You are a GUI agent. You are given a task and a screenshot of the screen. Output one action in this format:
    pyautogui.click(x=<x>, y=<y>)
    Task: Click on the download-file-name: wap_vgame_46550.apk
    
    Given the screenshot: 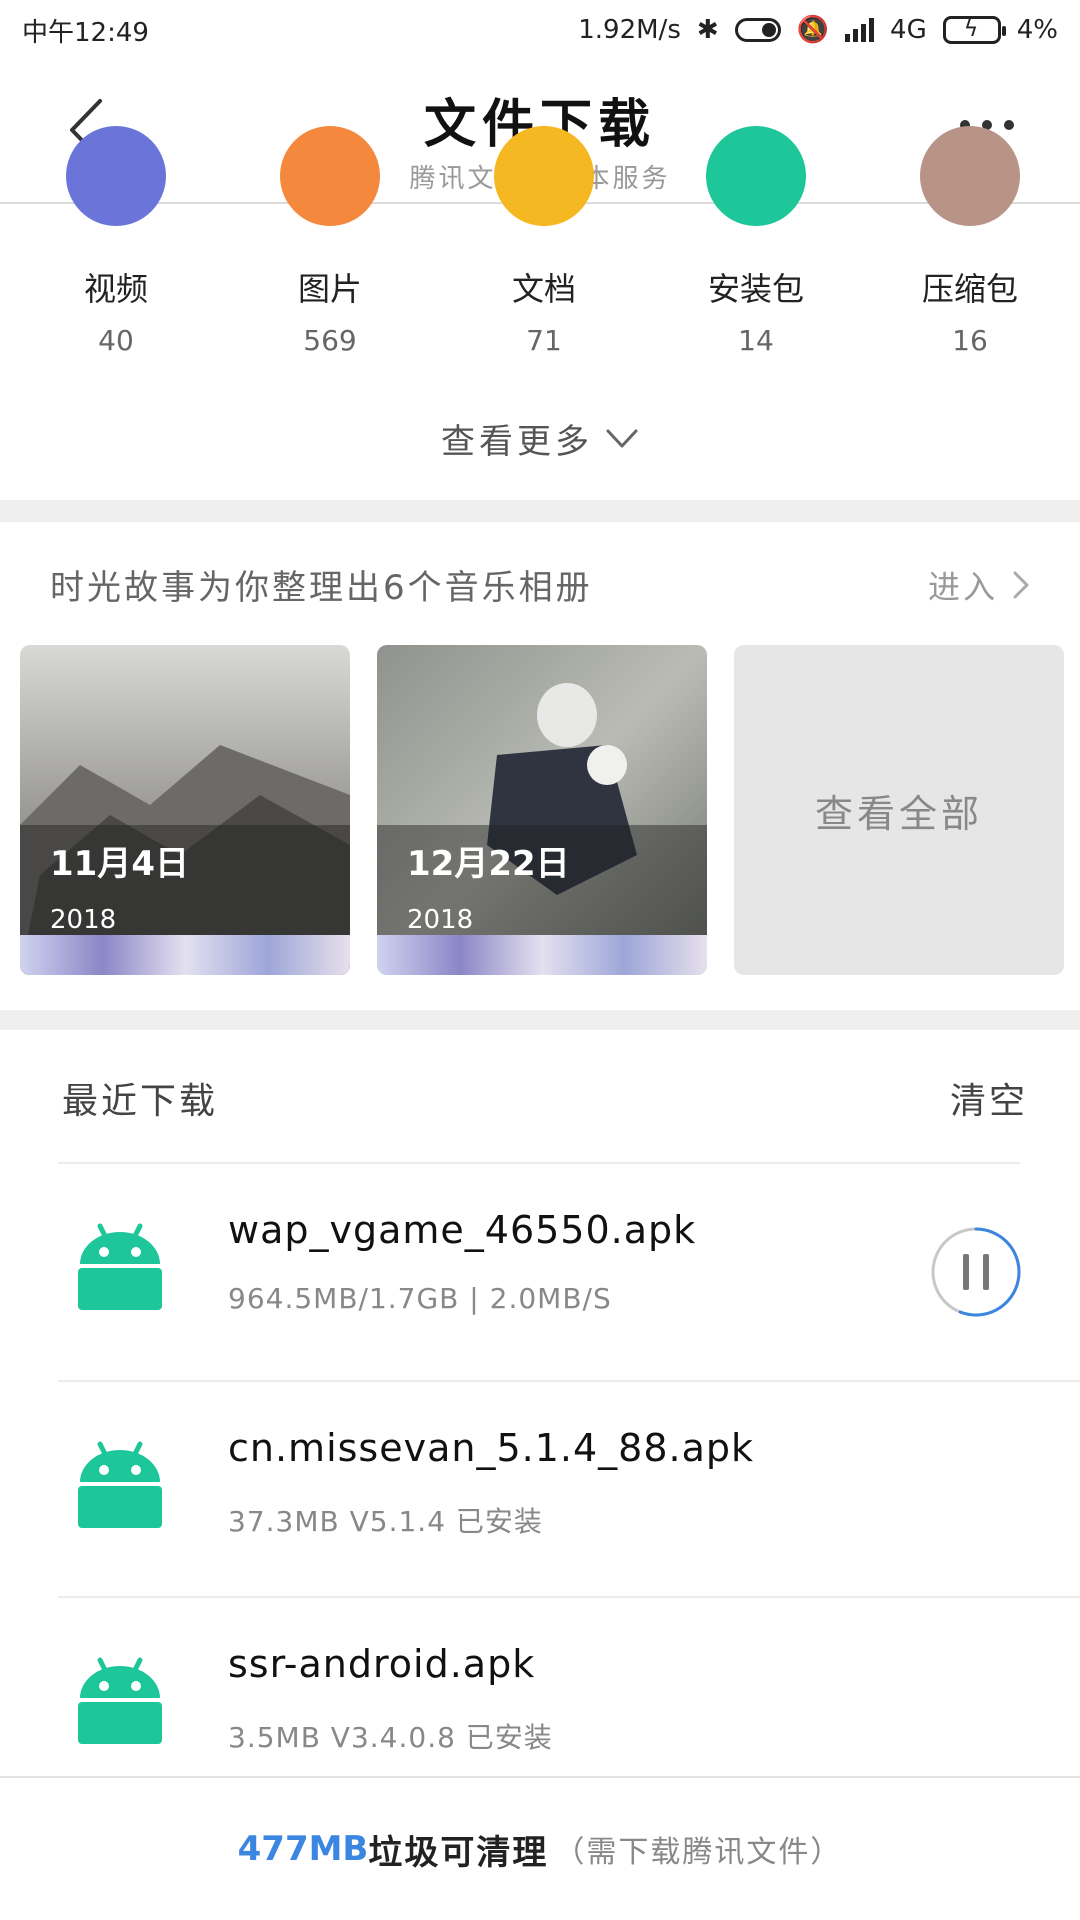 What is the action you would take?
    pyautogui.click(x=462, y=1230)
    